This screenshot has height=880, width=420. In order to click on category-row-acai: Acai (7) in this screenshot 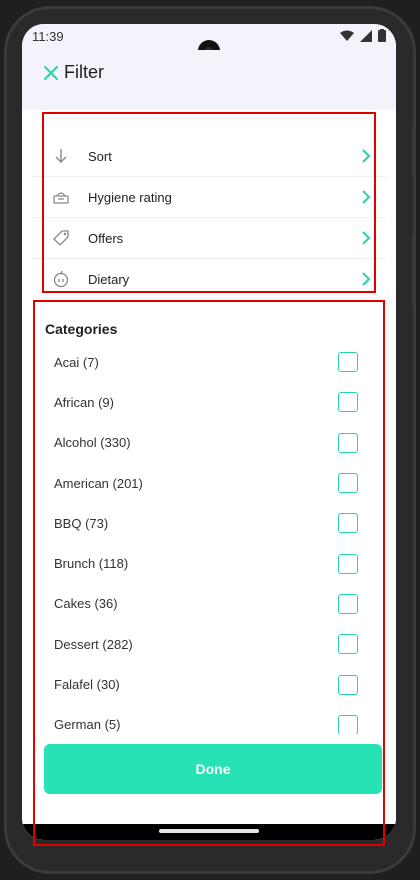, I will do `click(205, 362)`.